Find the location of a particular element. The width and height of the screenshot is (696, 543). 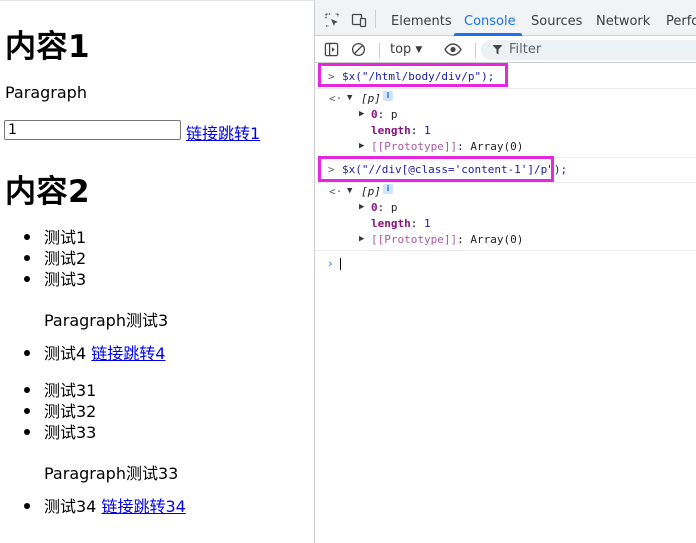

list-item: 测试33 is located at coordinates (60, 432).